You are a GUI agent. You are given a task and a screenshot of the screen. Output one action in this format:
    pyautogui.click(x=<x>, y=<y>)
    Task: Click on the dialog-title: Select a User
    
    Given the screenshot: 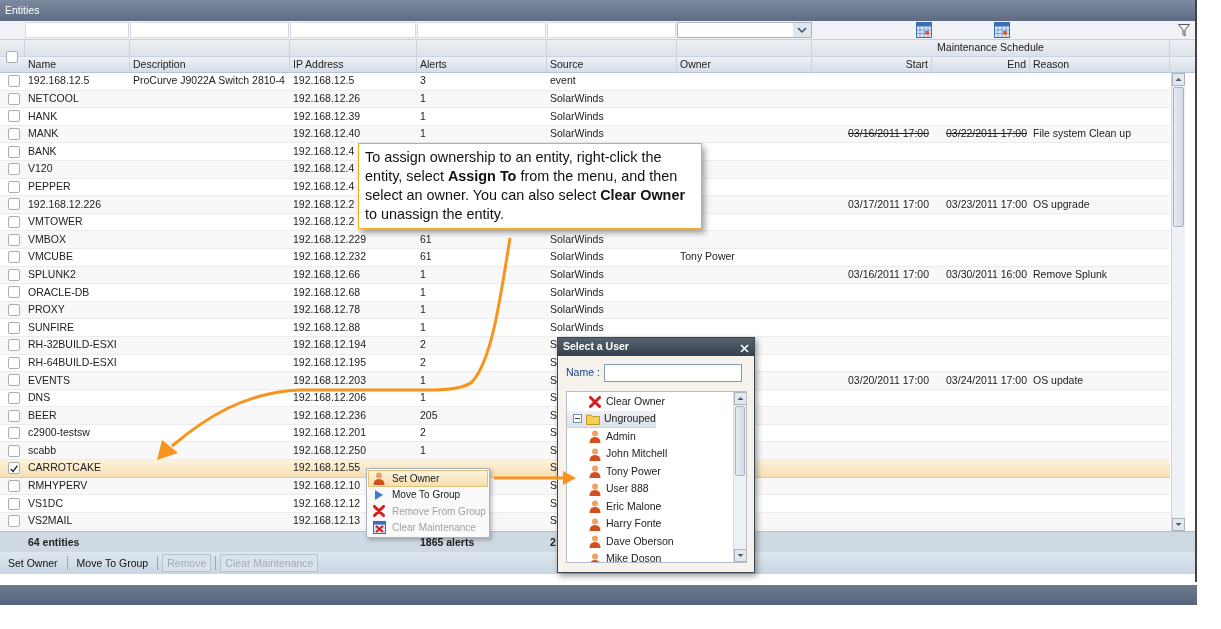 What is the action you would take?
    pyautogui.click(x=596, y=347)
    